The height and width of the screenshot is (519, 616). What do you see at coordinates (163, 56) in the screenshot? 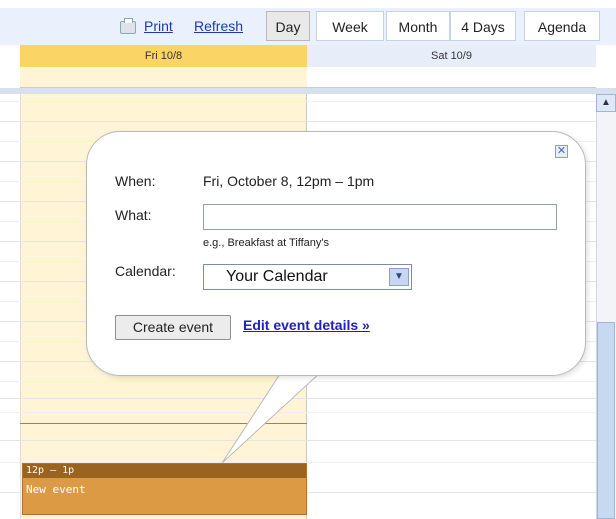
I see `day-header-fri: Fri 10/8` at bounding box center [163, 56].